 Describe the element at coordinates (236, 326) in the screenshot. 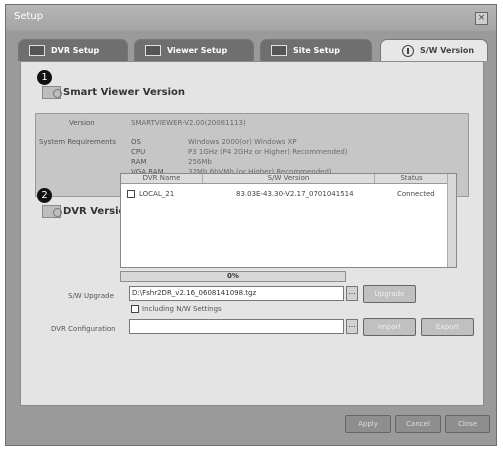

I see `dvr-config-input` at that location.